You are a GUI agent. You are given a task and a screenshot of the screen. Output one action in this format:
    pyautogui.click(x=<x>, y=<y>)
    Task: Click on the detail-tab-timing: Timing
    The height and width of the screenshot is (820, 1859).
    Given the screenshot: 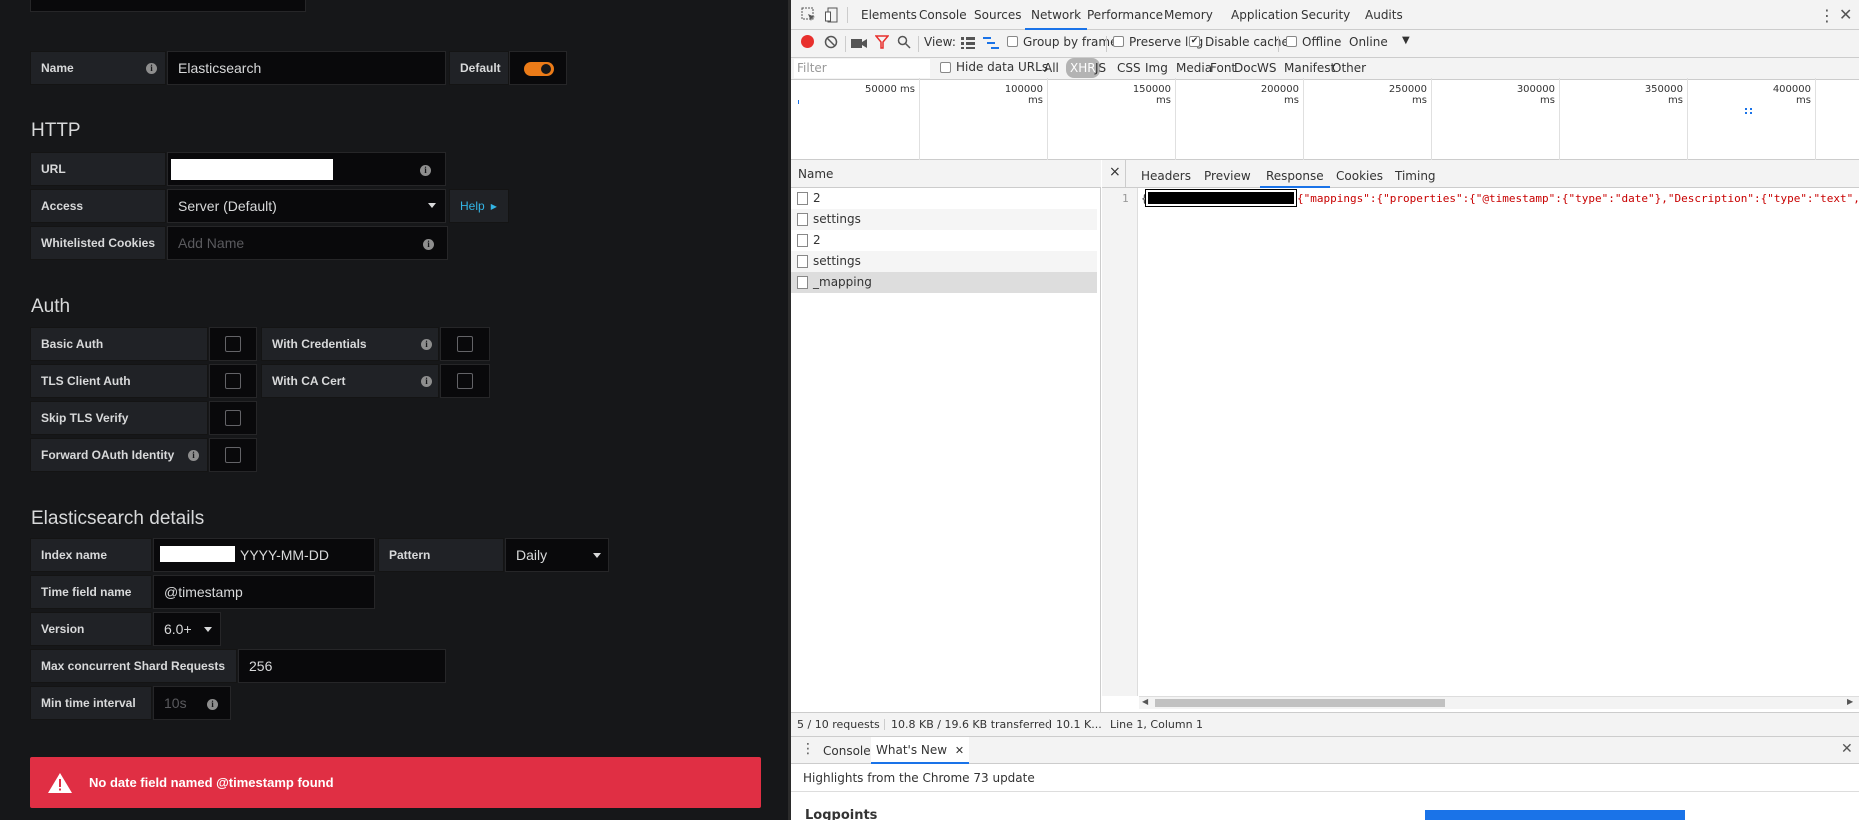 What is the action you would take?
    pyautogui.click(x=1415, y=176)
    